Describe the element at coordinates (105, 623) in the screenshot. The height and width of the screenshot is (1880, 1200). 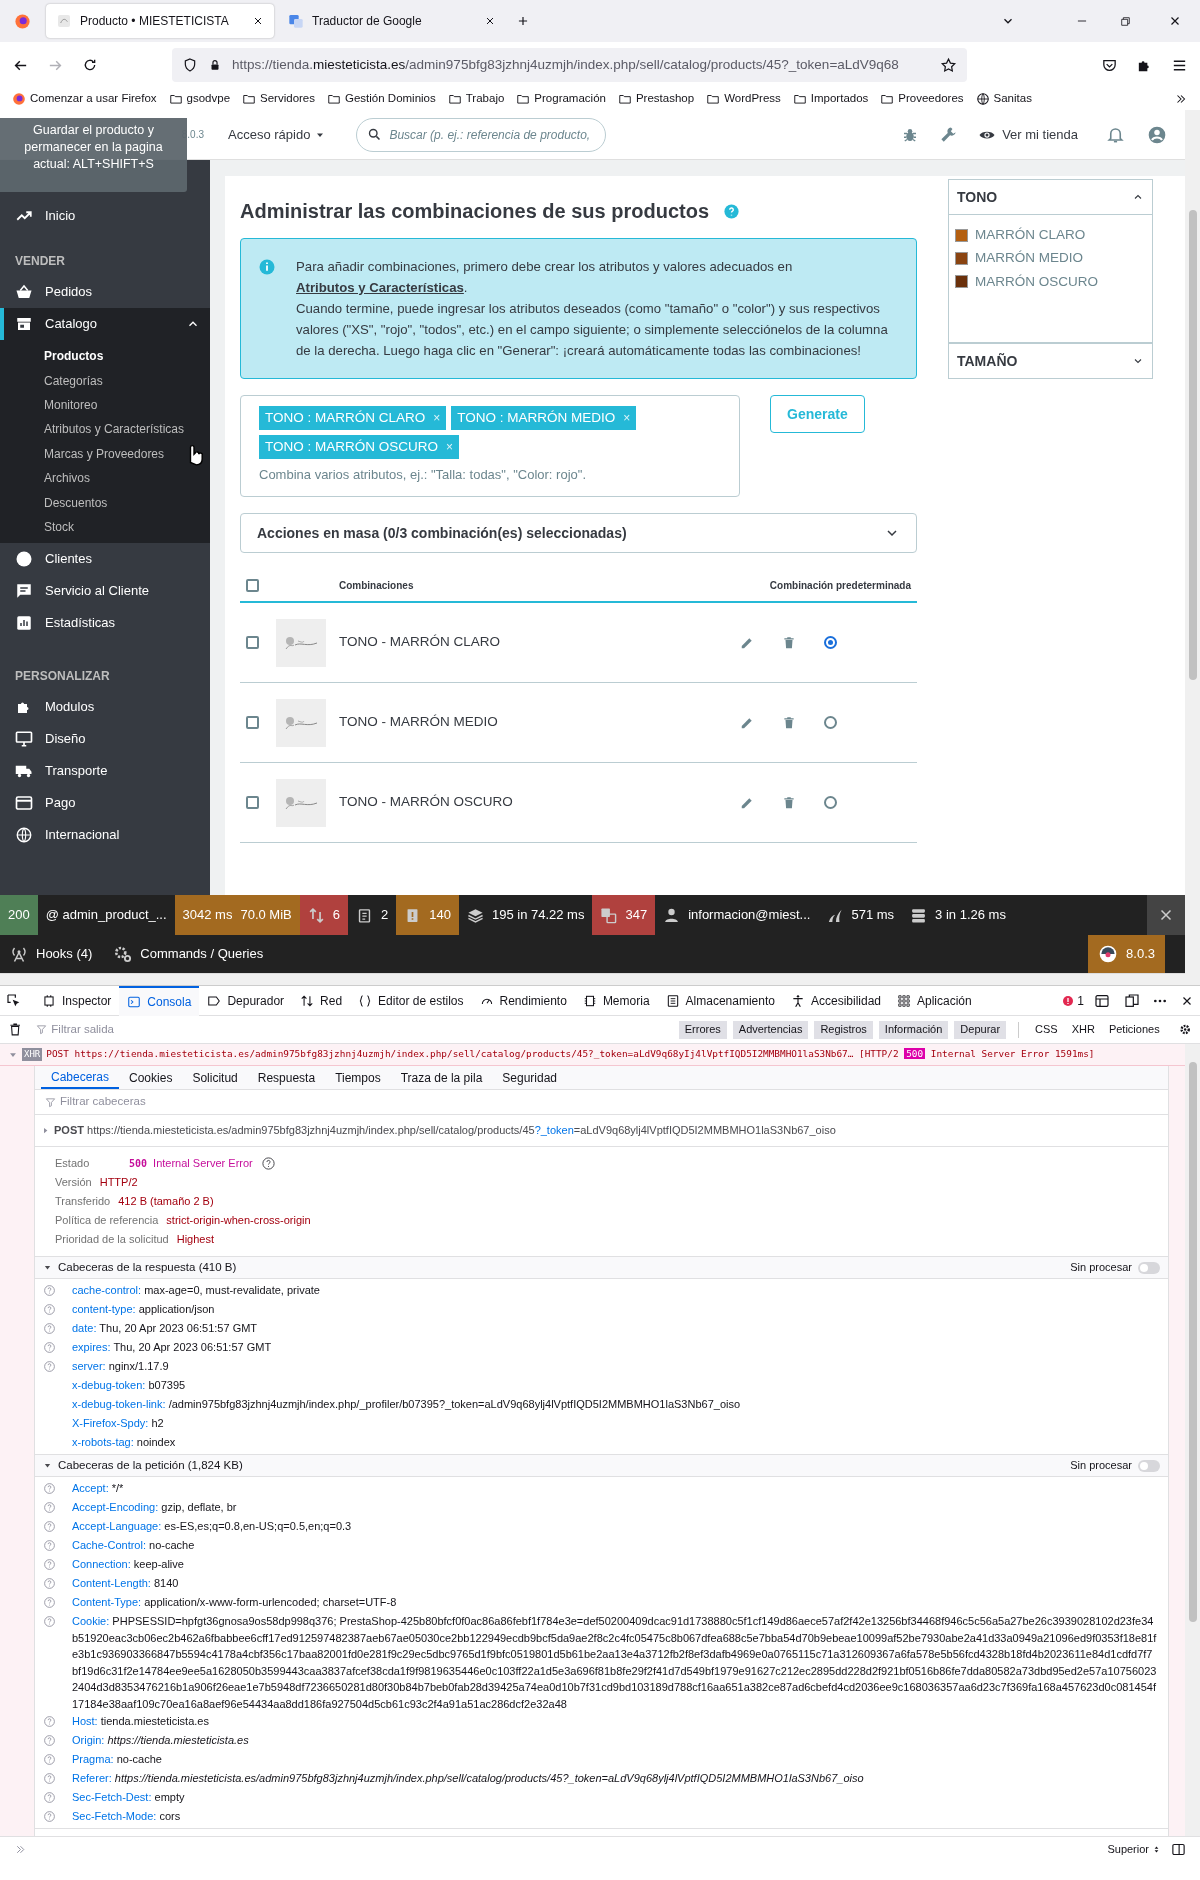
I see `sidebar-item: Estadísticas` at that location.